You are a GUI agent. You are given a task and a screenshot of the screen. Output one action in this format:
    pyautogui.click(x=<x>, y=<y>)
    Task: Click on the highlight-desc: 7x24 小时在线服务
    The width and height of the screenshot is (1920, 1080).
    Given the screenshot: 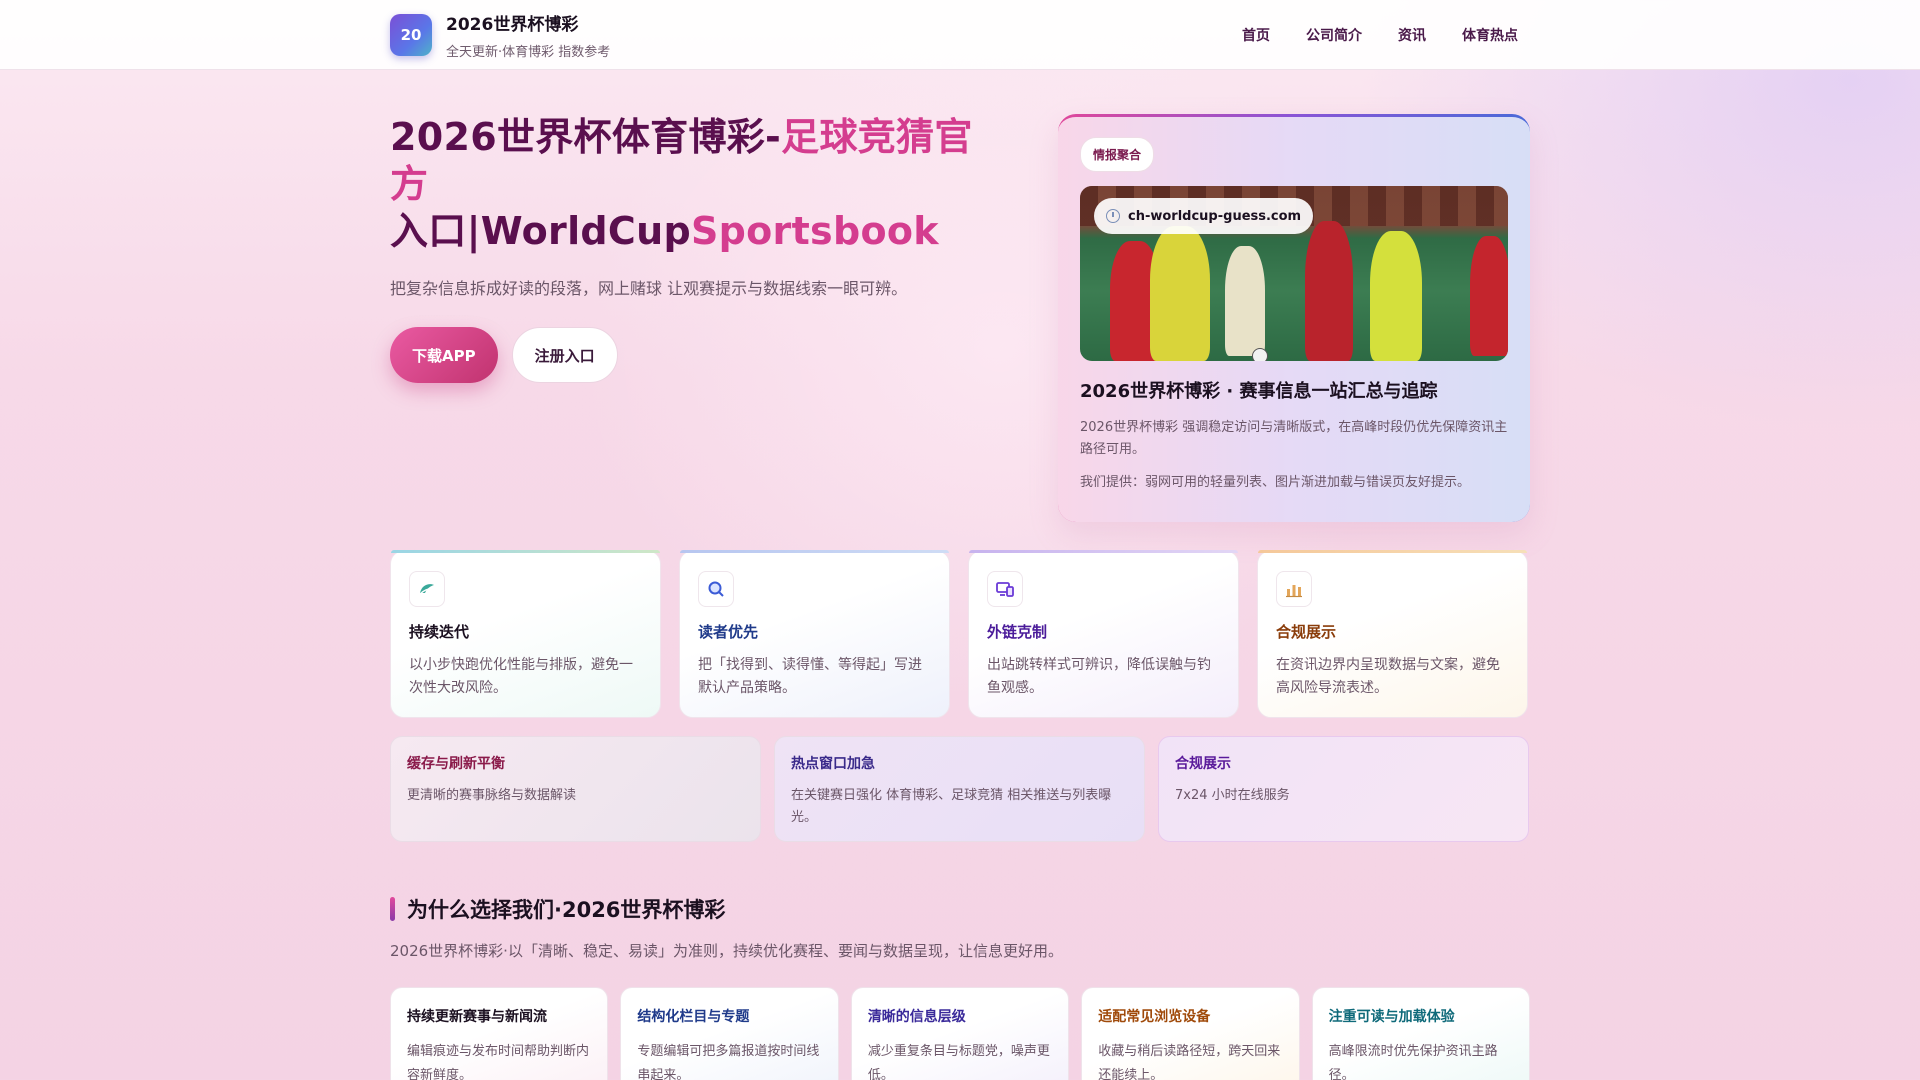 What is the action you would take?
    pyautogui.click(x=1232, y=795)
    